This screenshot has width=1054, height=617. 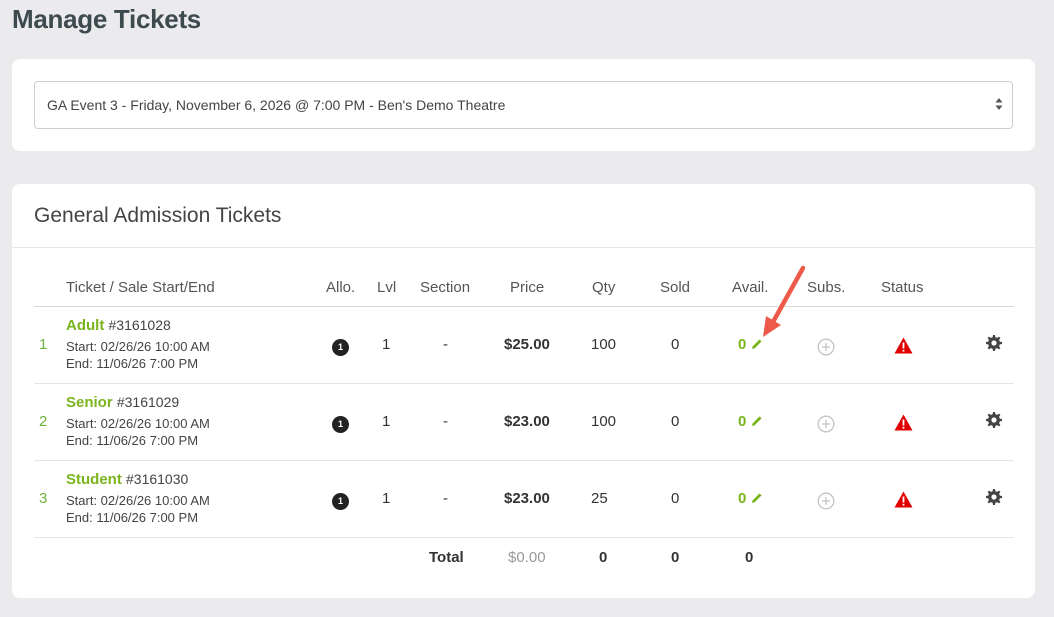 I want to click on total-sold: 0, so click(x=675, y=557).